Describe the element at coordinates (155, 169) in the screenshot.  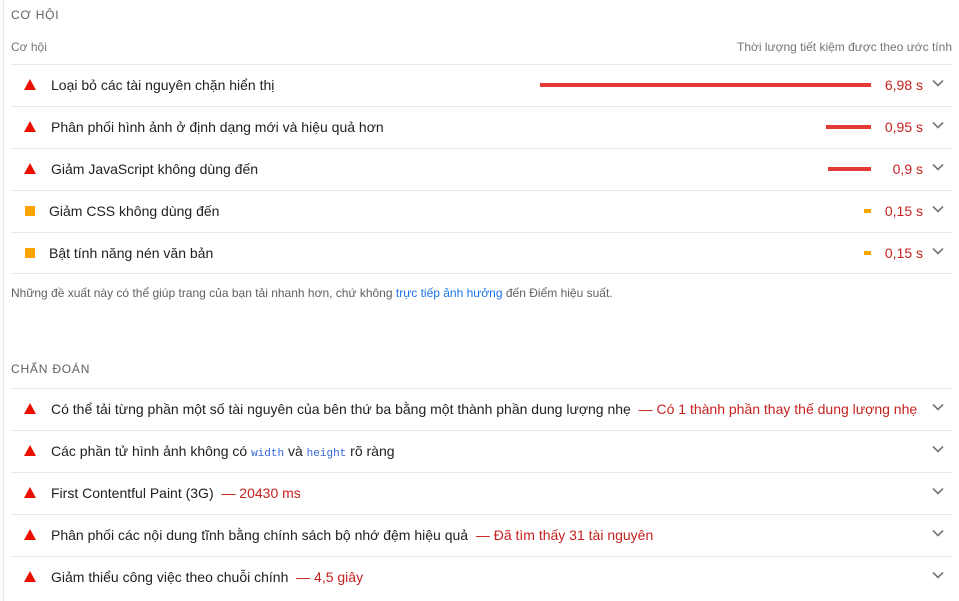
I see `audit-title: Giảm JavaScript không dùng đến` at that location.